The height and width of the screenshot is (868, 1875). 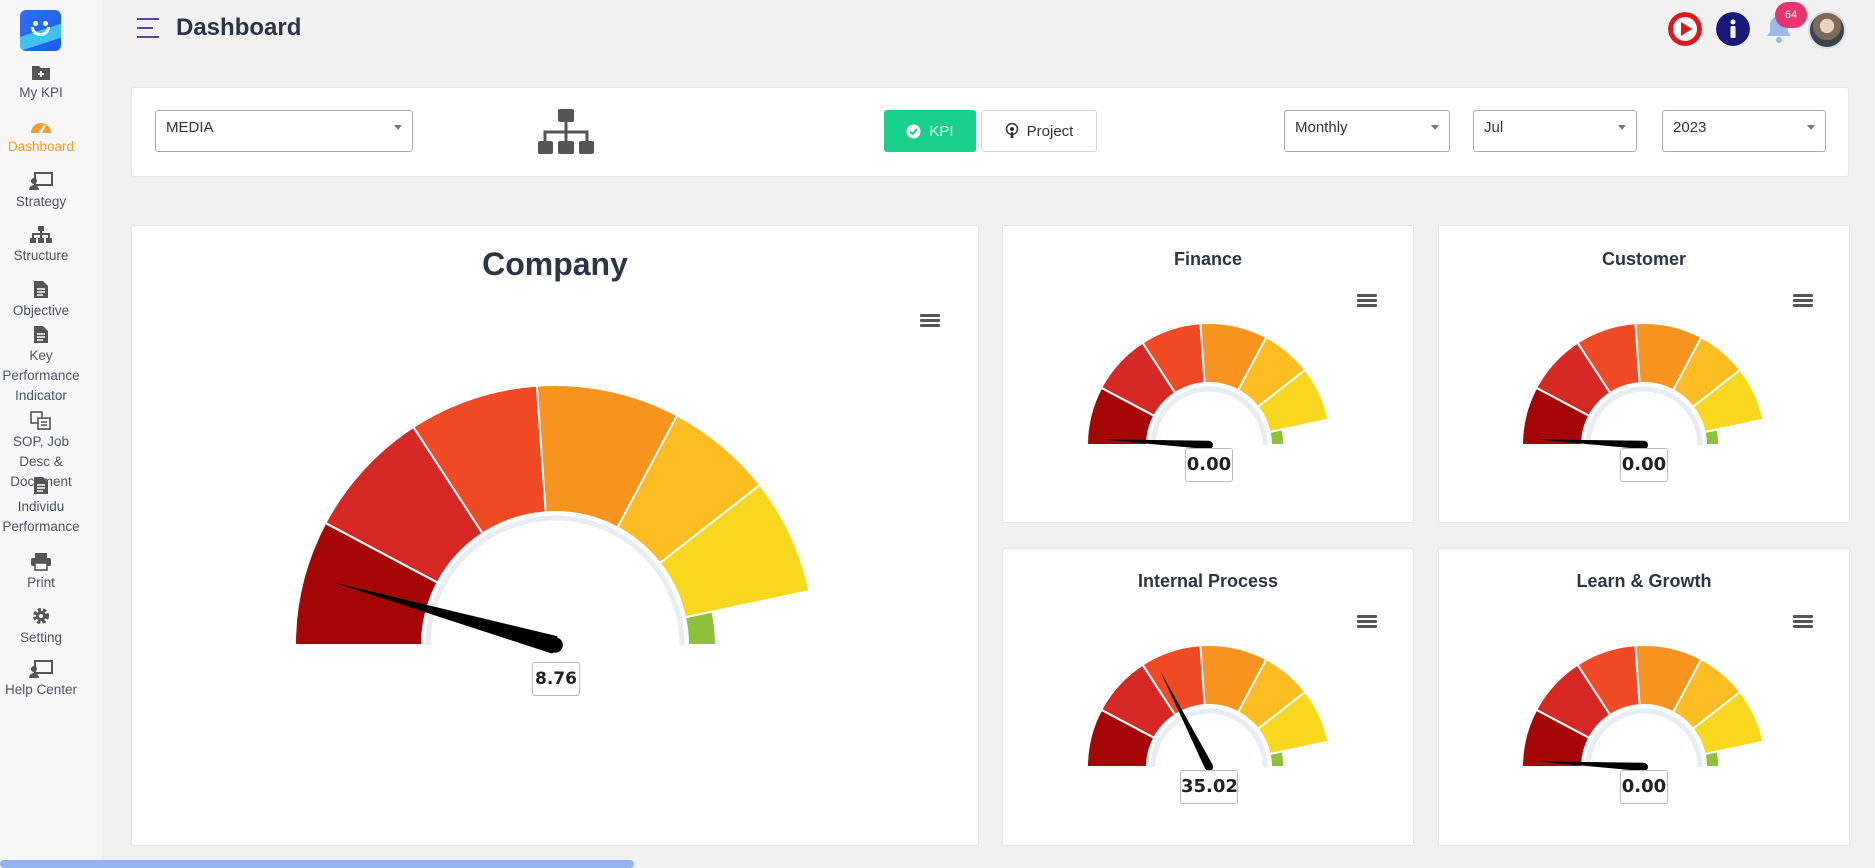 What do you see at coordinates (1011, 130) in the screenshot?
I see `podcast-icon` at bounding box center [1011, 130].